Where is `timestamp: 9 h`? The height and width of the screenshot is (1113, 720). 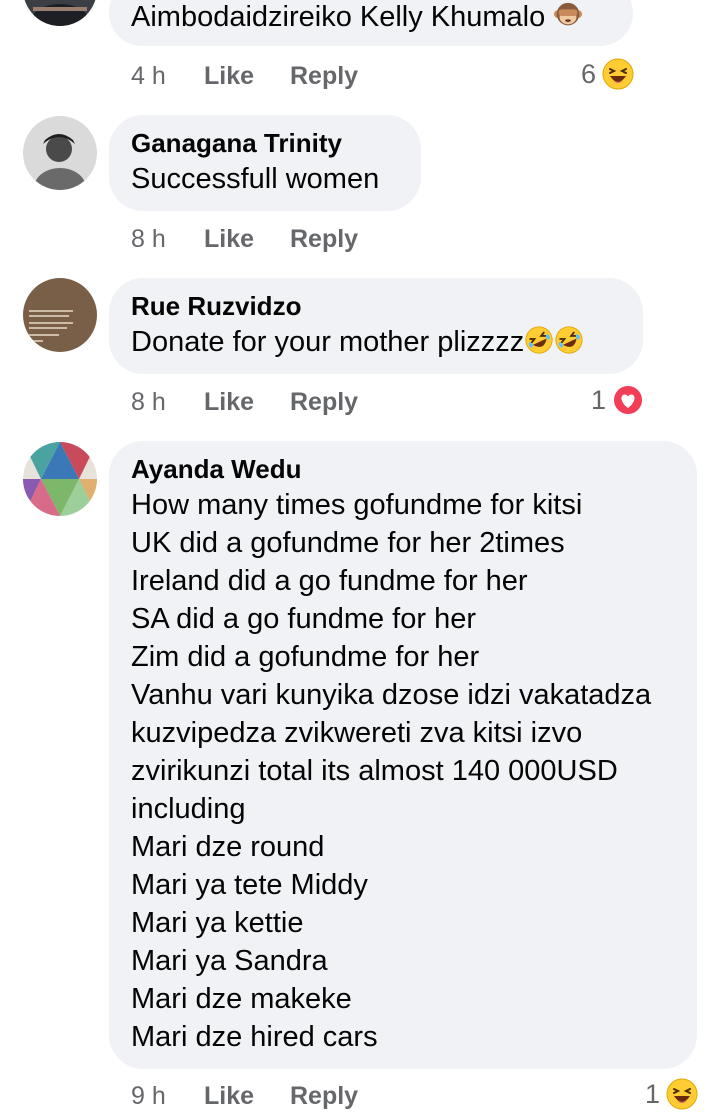 timestamp: 9 h is located at coordinates (148, 1096).